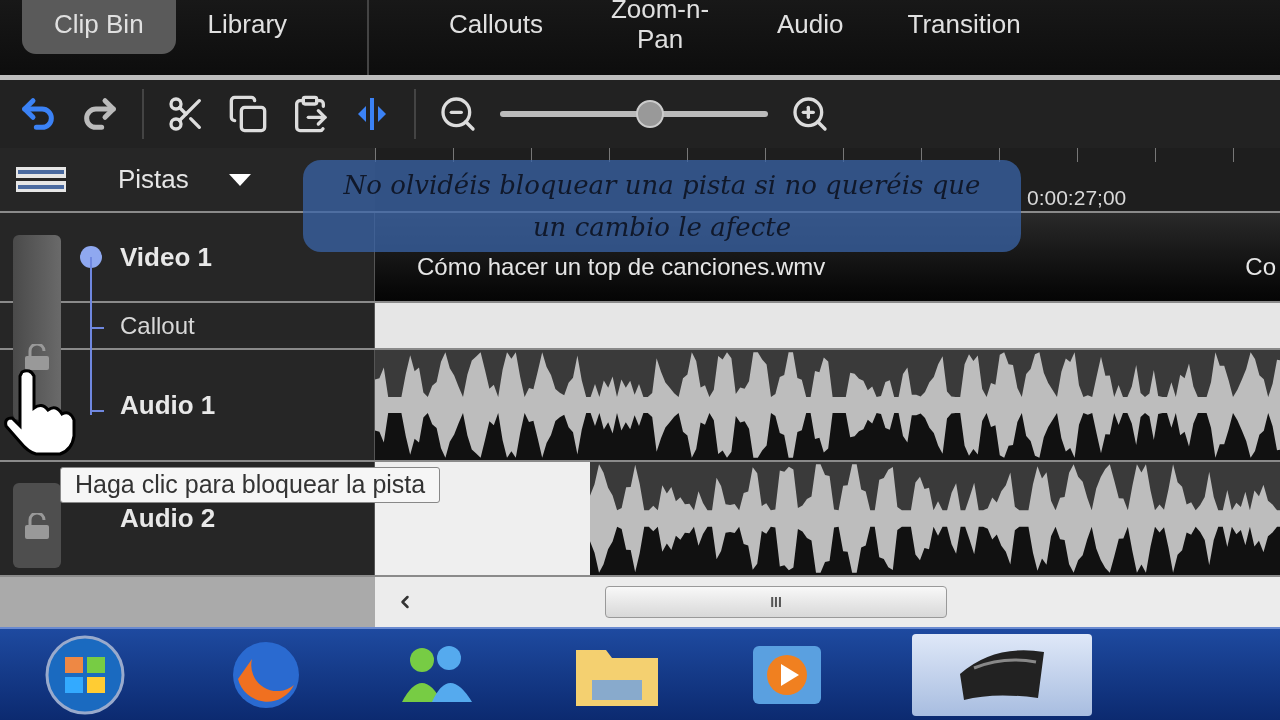 Image resolution: width=1280 pixels, height=720 pixels. Describe the element at coordinates (239, 179) in the screenshot. I see `caret-icon` at that location.